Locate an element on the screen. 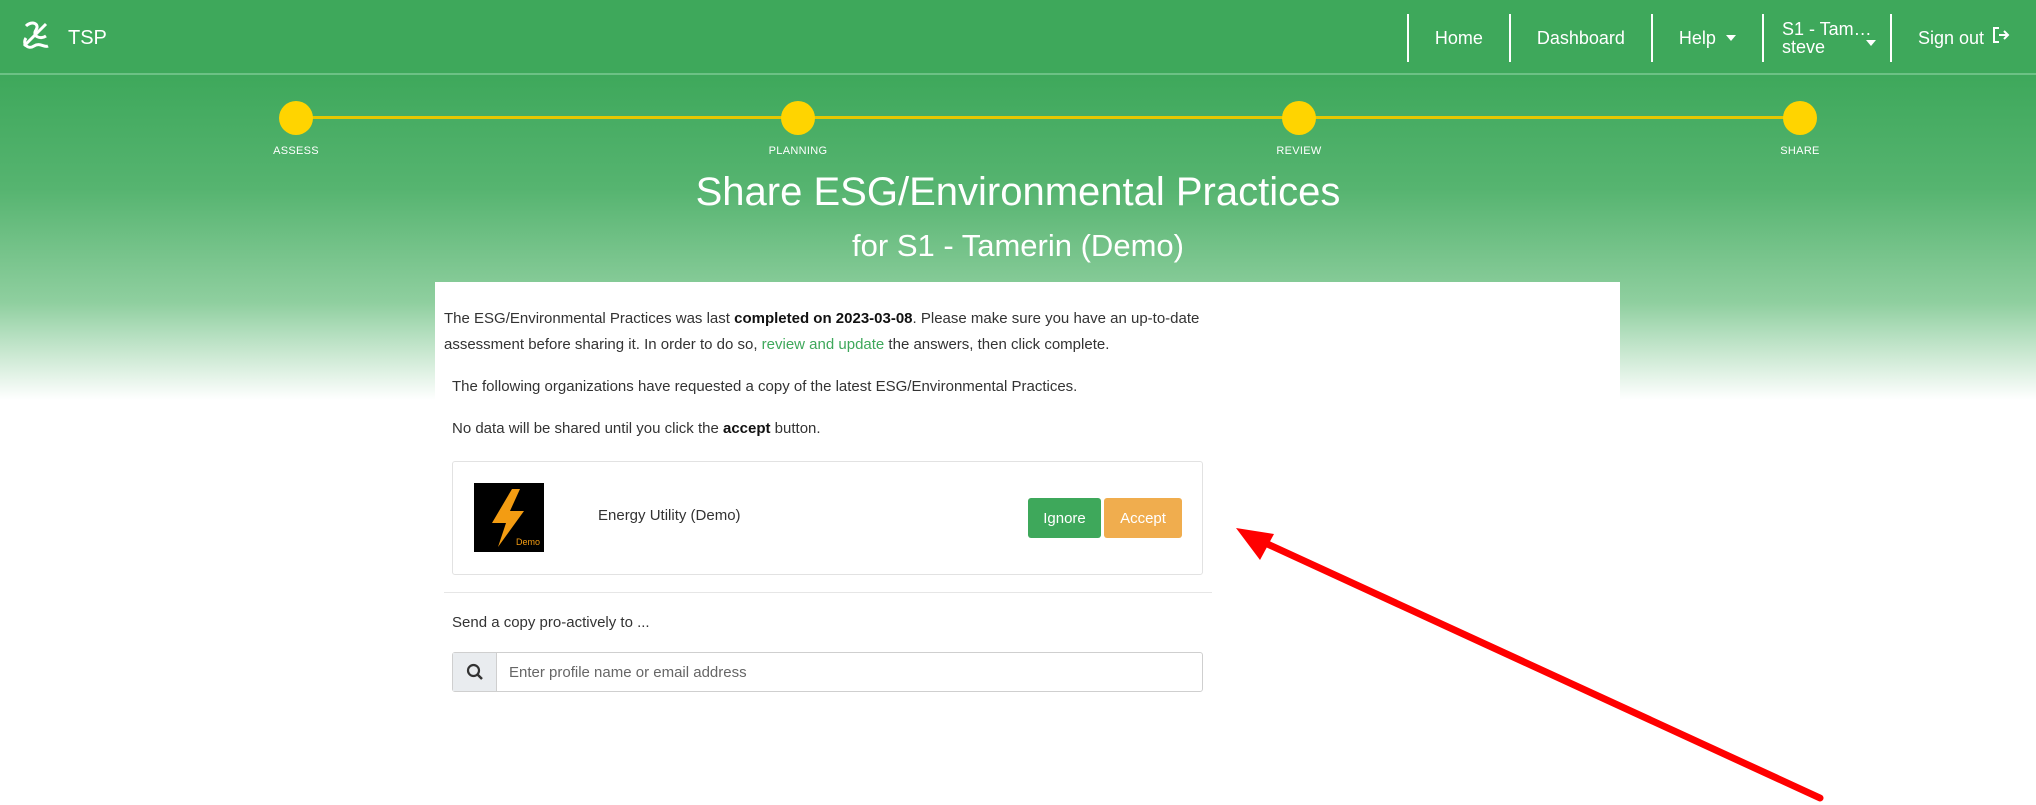 This screenshot has height=805, width=2036. nav-dashboard-label: Dashboard is located at coordinates (1580, 37).